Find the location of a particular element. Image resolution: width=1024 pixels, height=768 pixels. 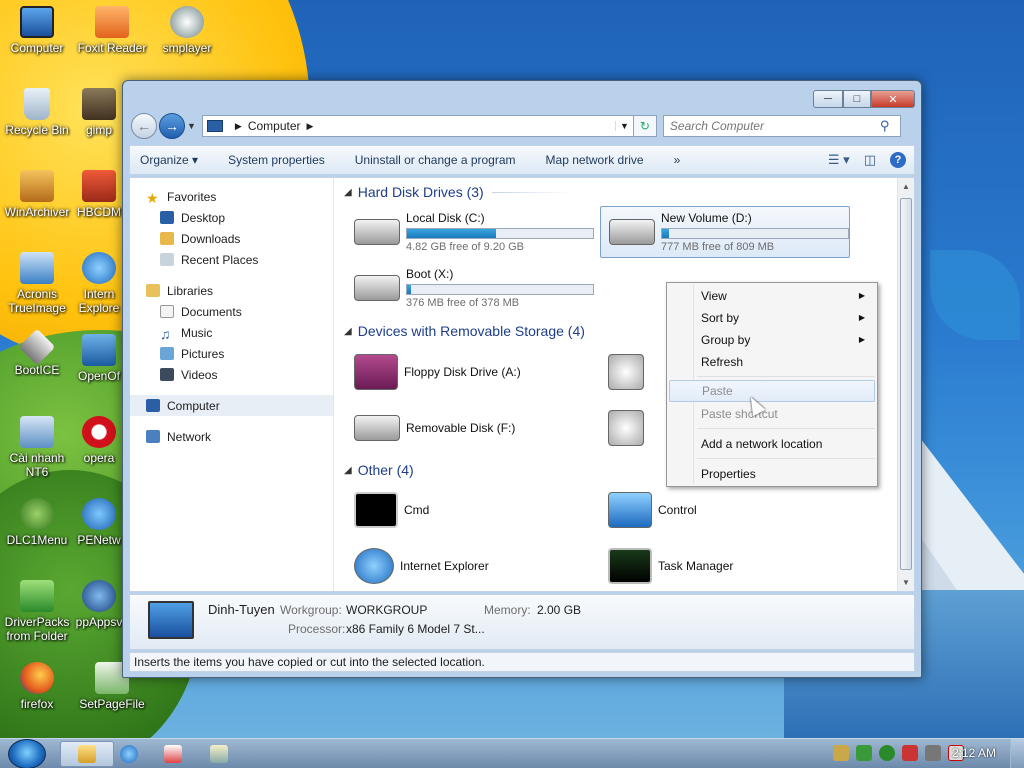

nav-computer: Computer is located at coordinates (231, 405).